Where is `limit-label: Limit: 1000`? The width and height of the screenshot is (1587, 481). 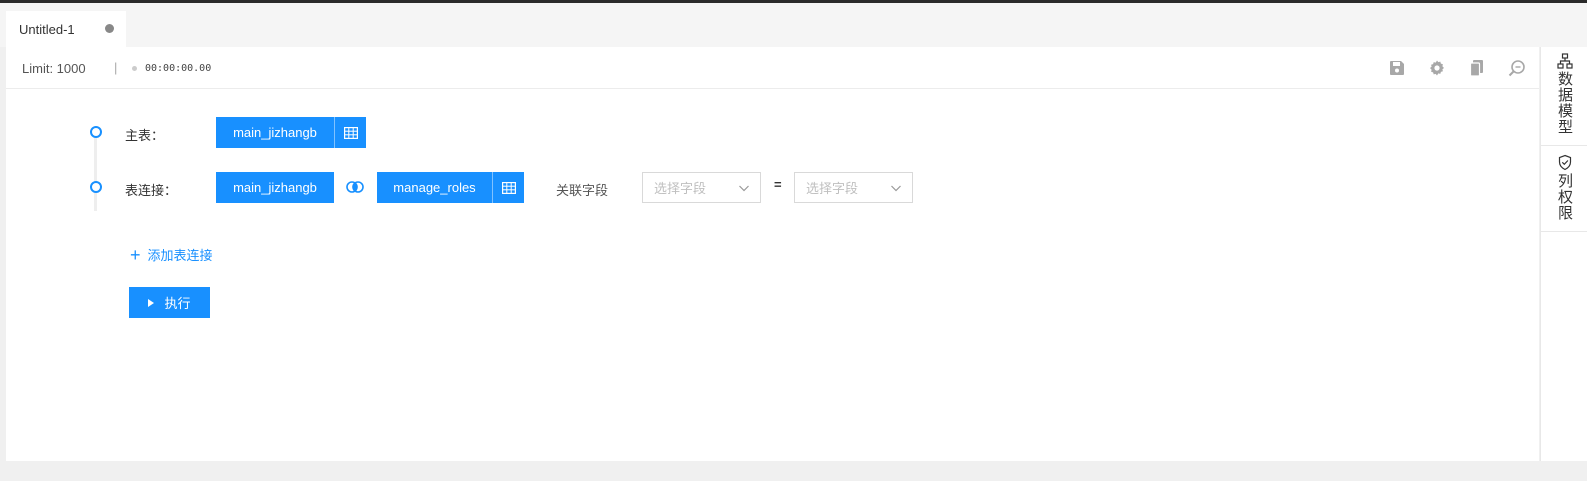
limit-label: Limit: 1000 is located at coordinates (54, 68).